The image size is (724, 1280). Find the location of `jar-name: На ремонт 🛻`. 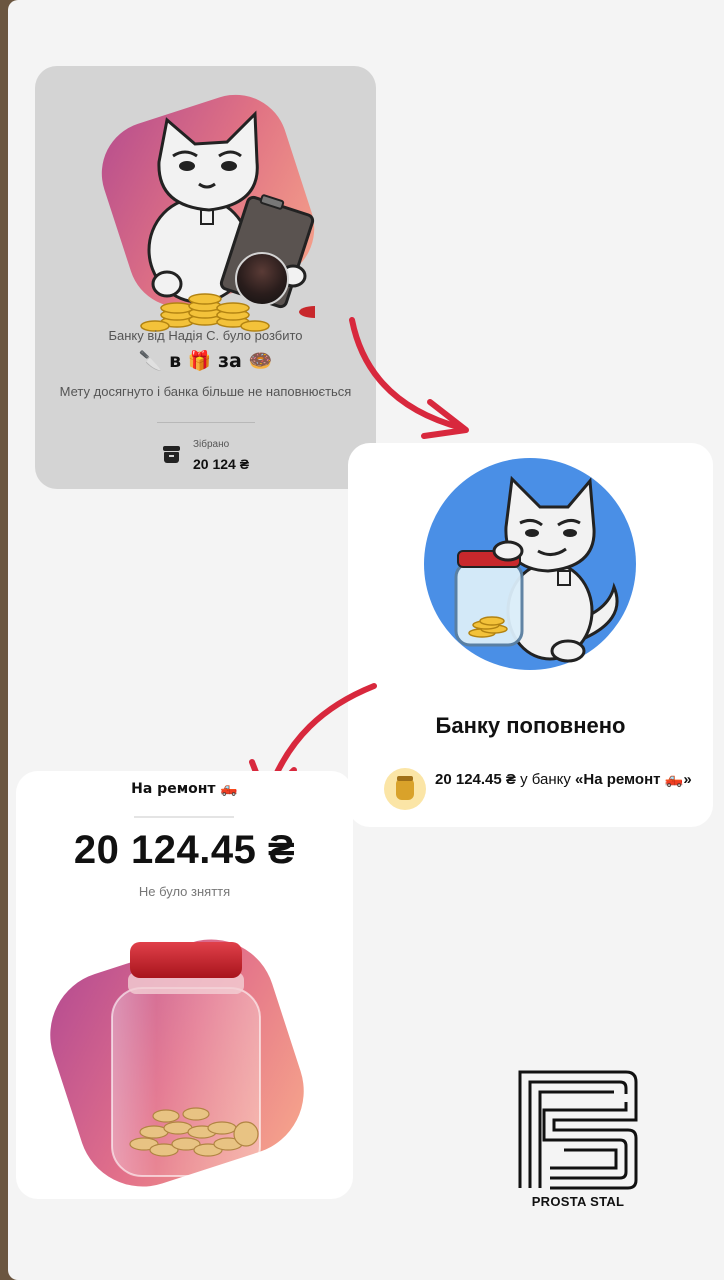

jar-name: На ремонт 🛻 is located at coordinates (184, 789).